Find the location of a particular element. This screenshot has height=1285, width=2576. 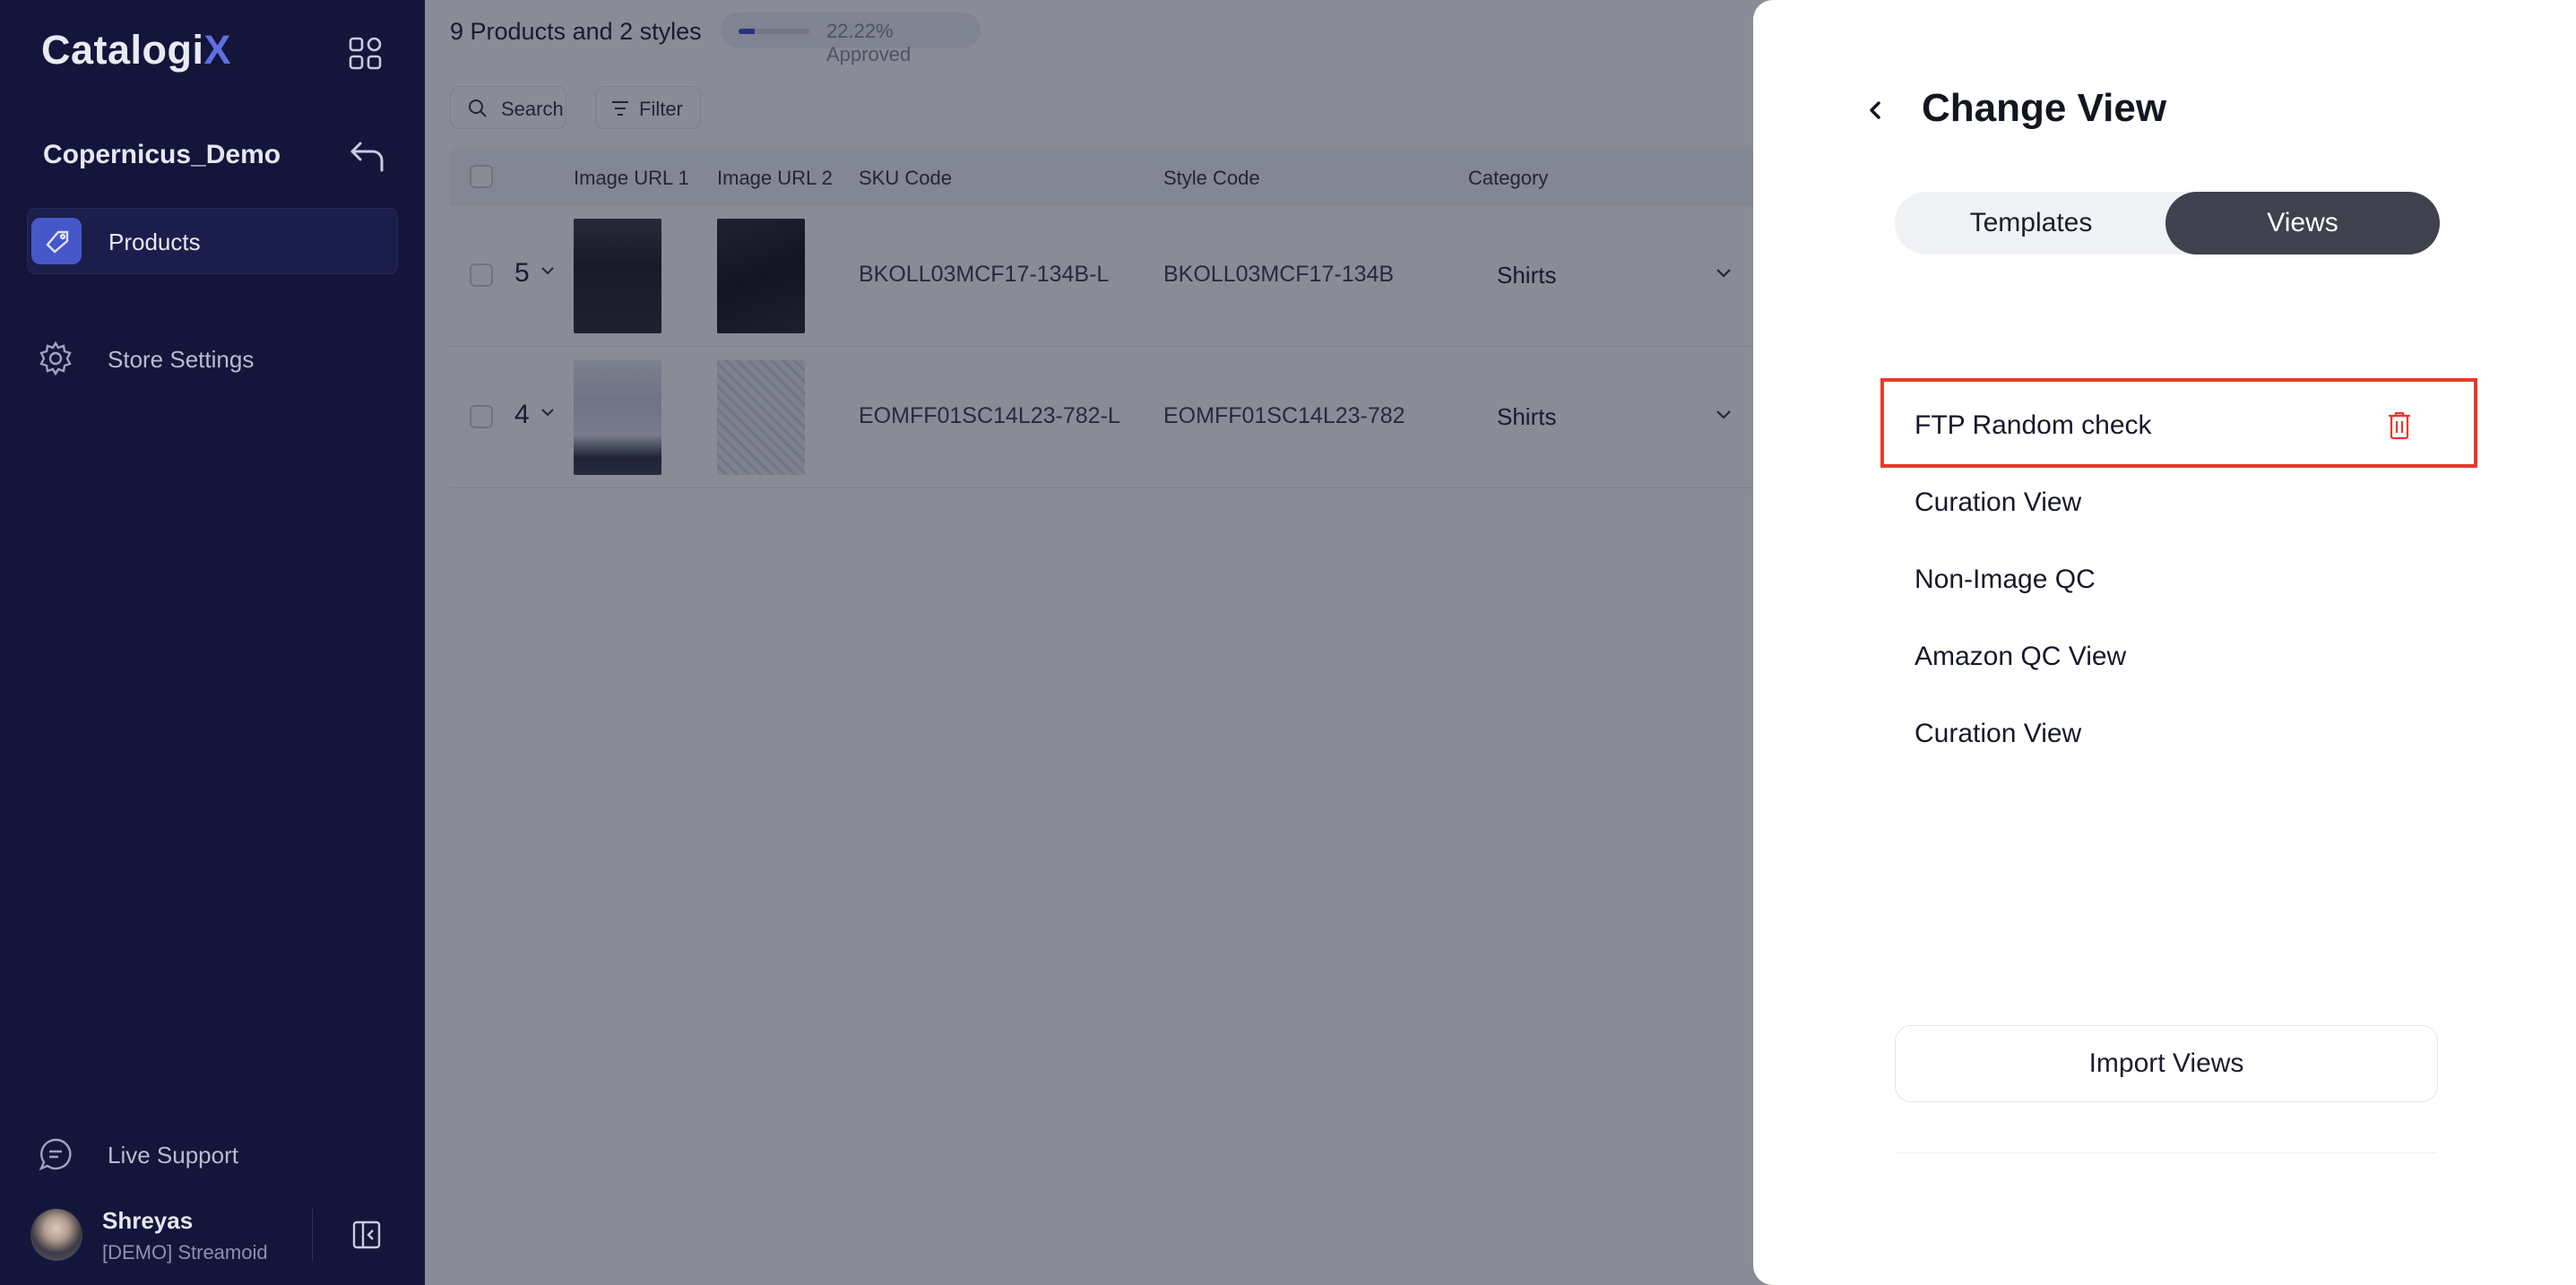

view-item: Amazon QC View is located at coordinates (2020, 657).